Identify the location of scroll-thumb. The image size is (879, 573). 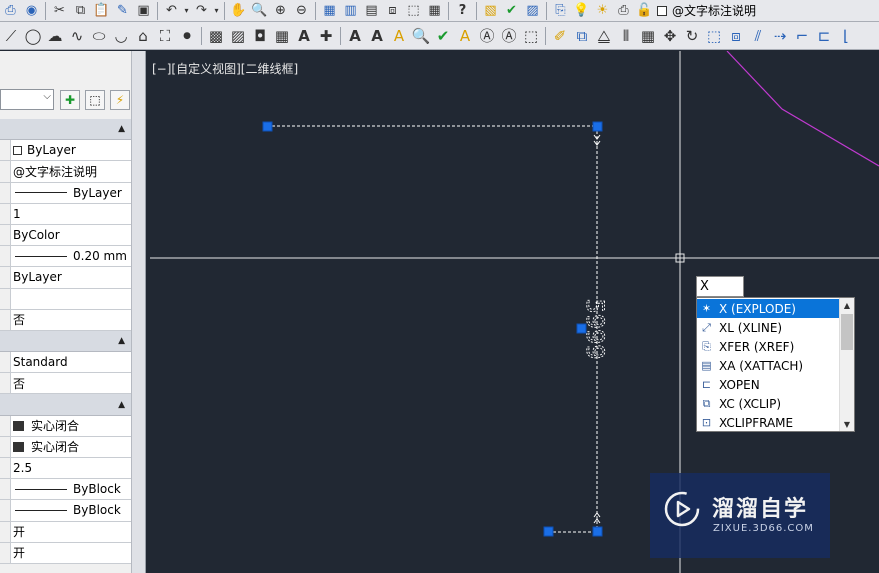
(847, 332).